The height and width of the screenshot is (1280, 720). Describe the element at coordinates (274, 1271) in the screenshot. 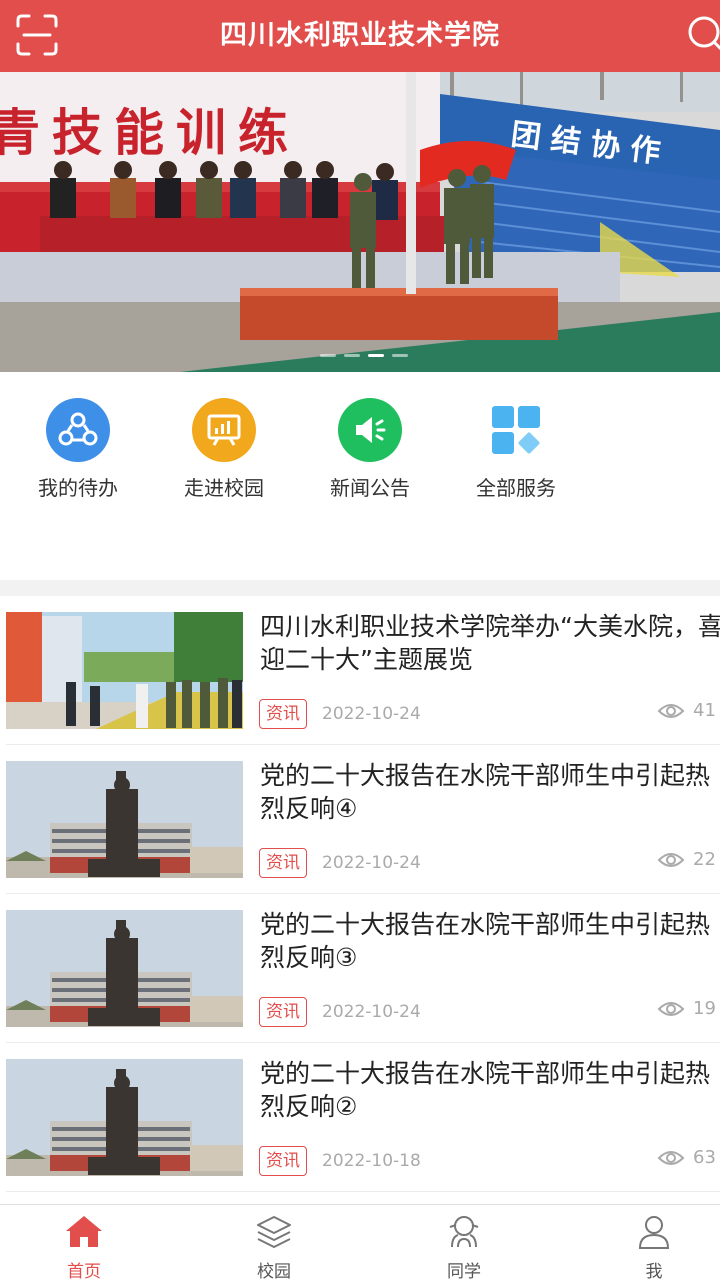

I see `tab-label: 校园` at that location.